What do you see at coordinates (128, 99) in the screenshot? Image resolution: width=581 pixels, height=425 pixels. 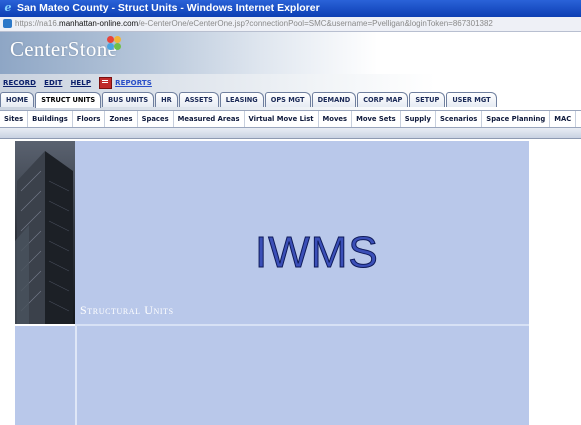 I see `tab-bus-units: BUS UNITS` at bounding box center [128, 99].